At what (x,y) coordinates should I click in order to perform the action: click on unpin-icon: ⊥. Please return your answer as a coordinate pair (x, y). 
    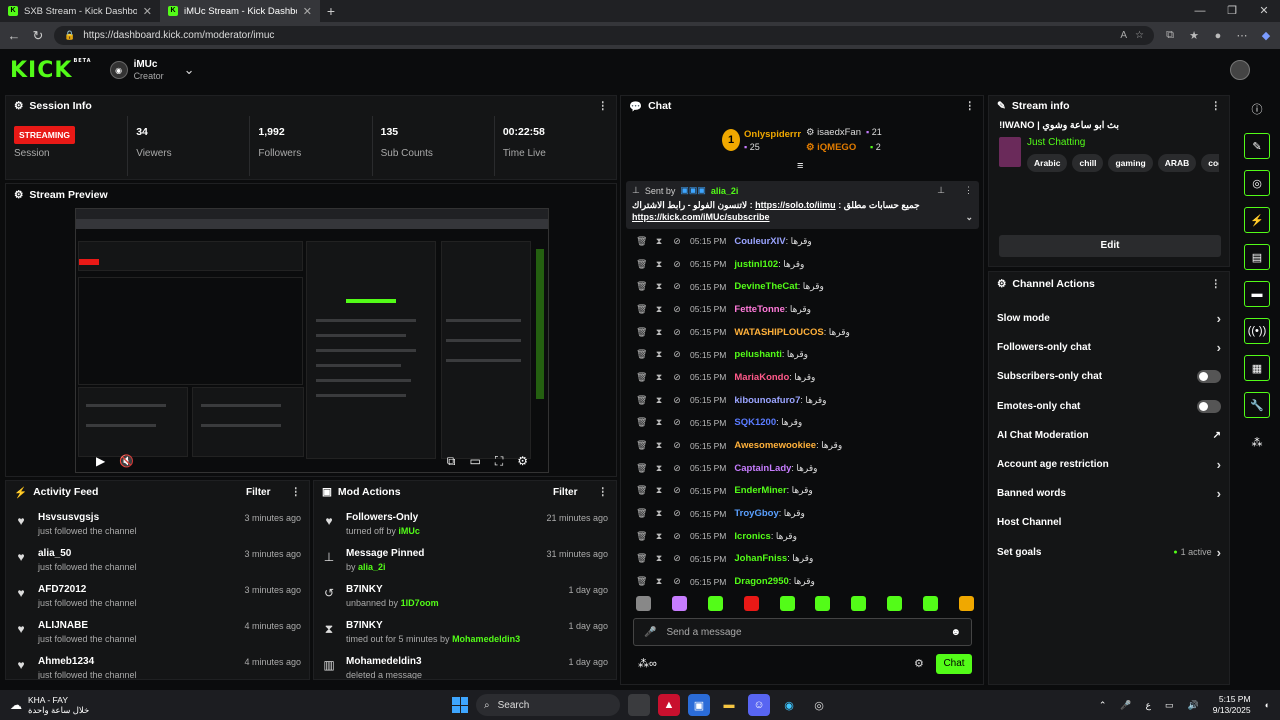
    Looking at the image, I should click on (941, 190).